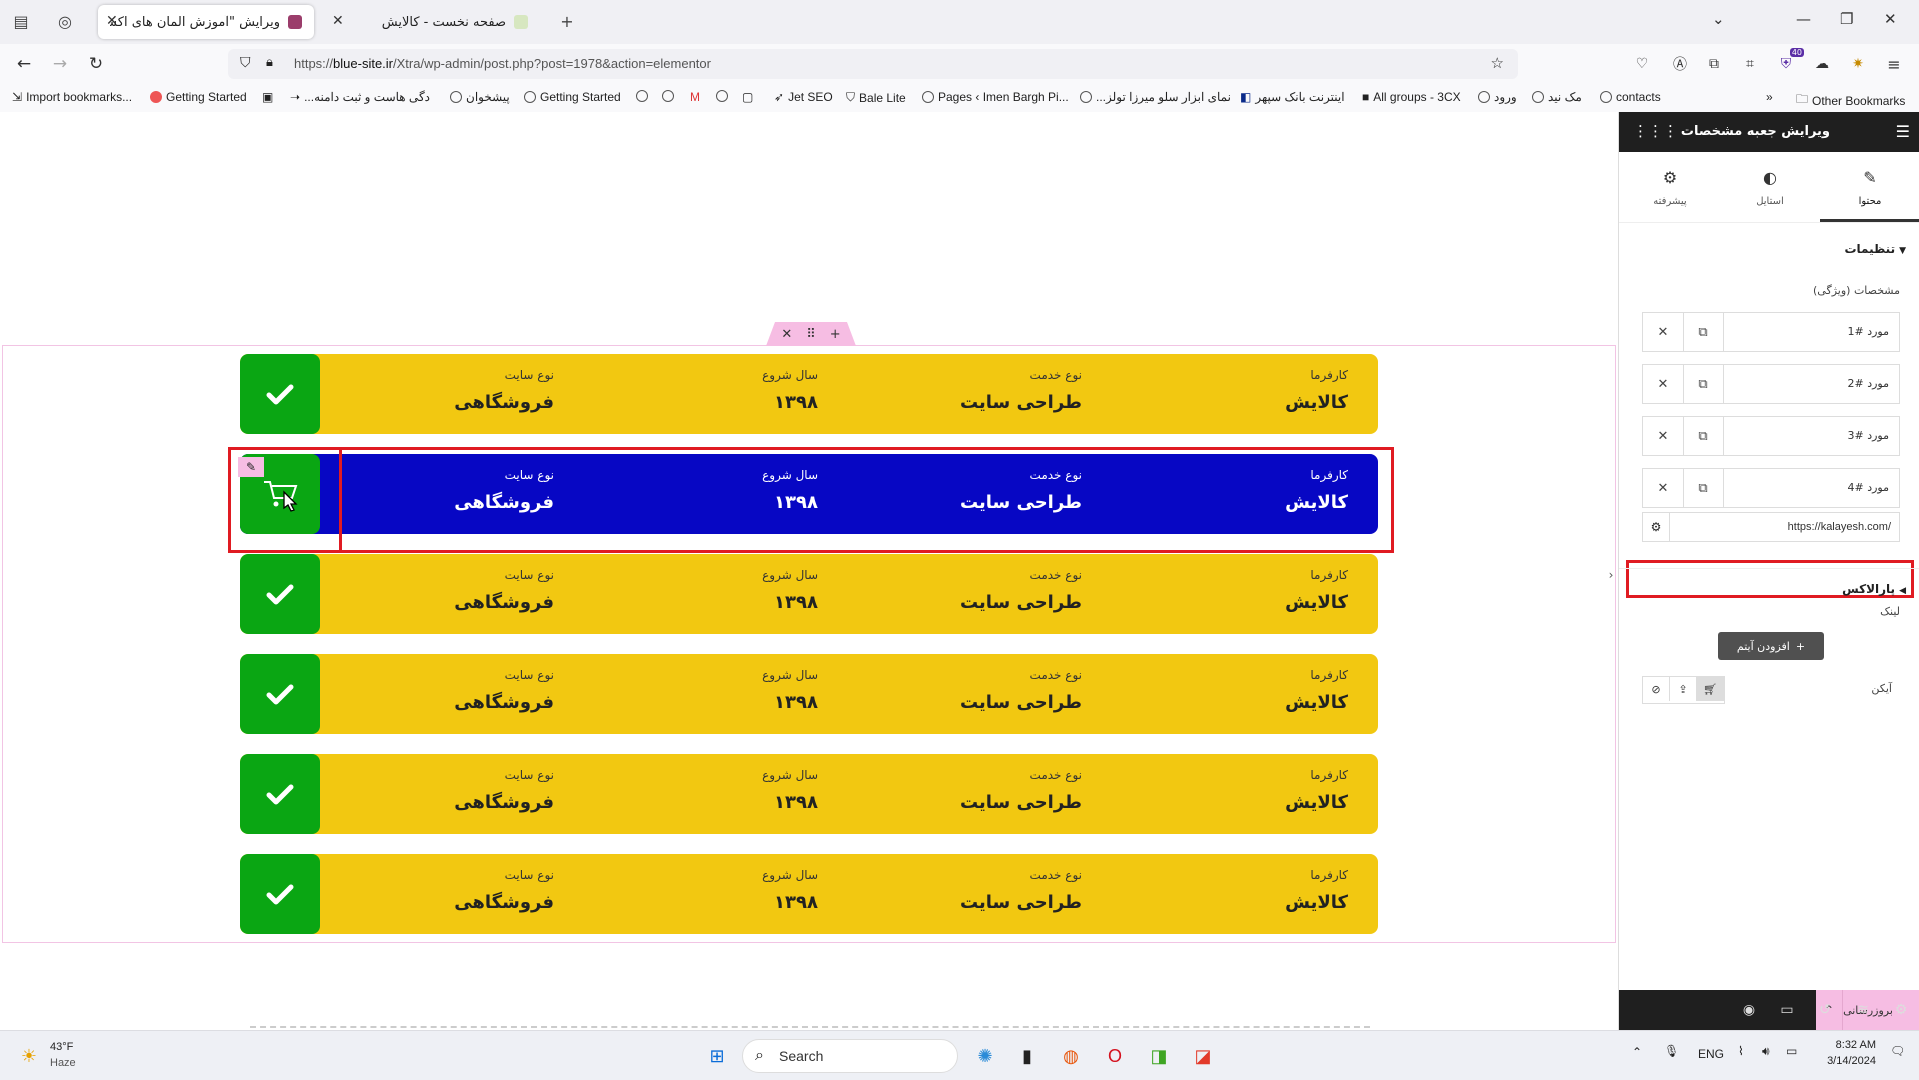  I want to click on repeater-item: مورد #3 ⧉ ✕, so click(1771, 436).